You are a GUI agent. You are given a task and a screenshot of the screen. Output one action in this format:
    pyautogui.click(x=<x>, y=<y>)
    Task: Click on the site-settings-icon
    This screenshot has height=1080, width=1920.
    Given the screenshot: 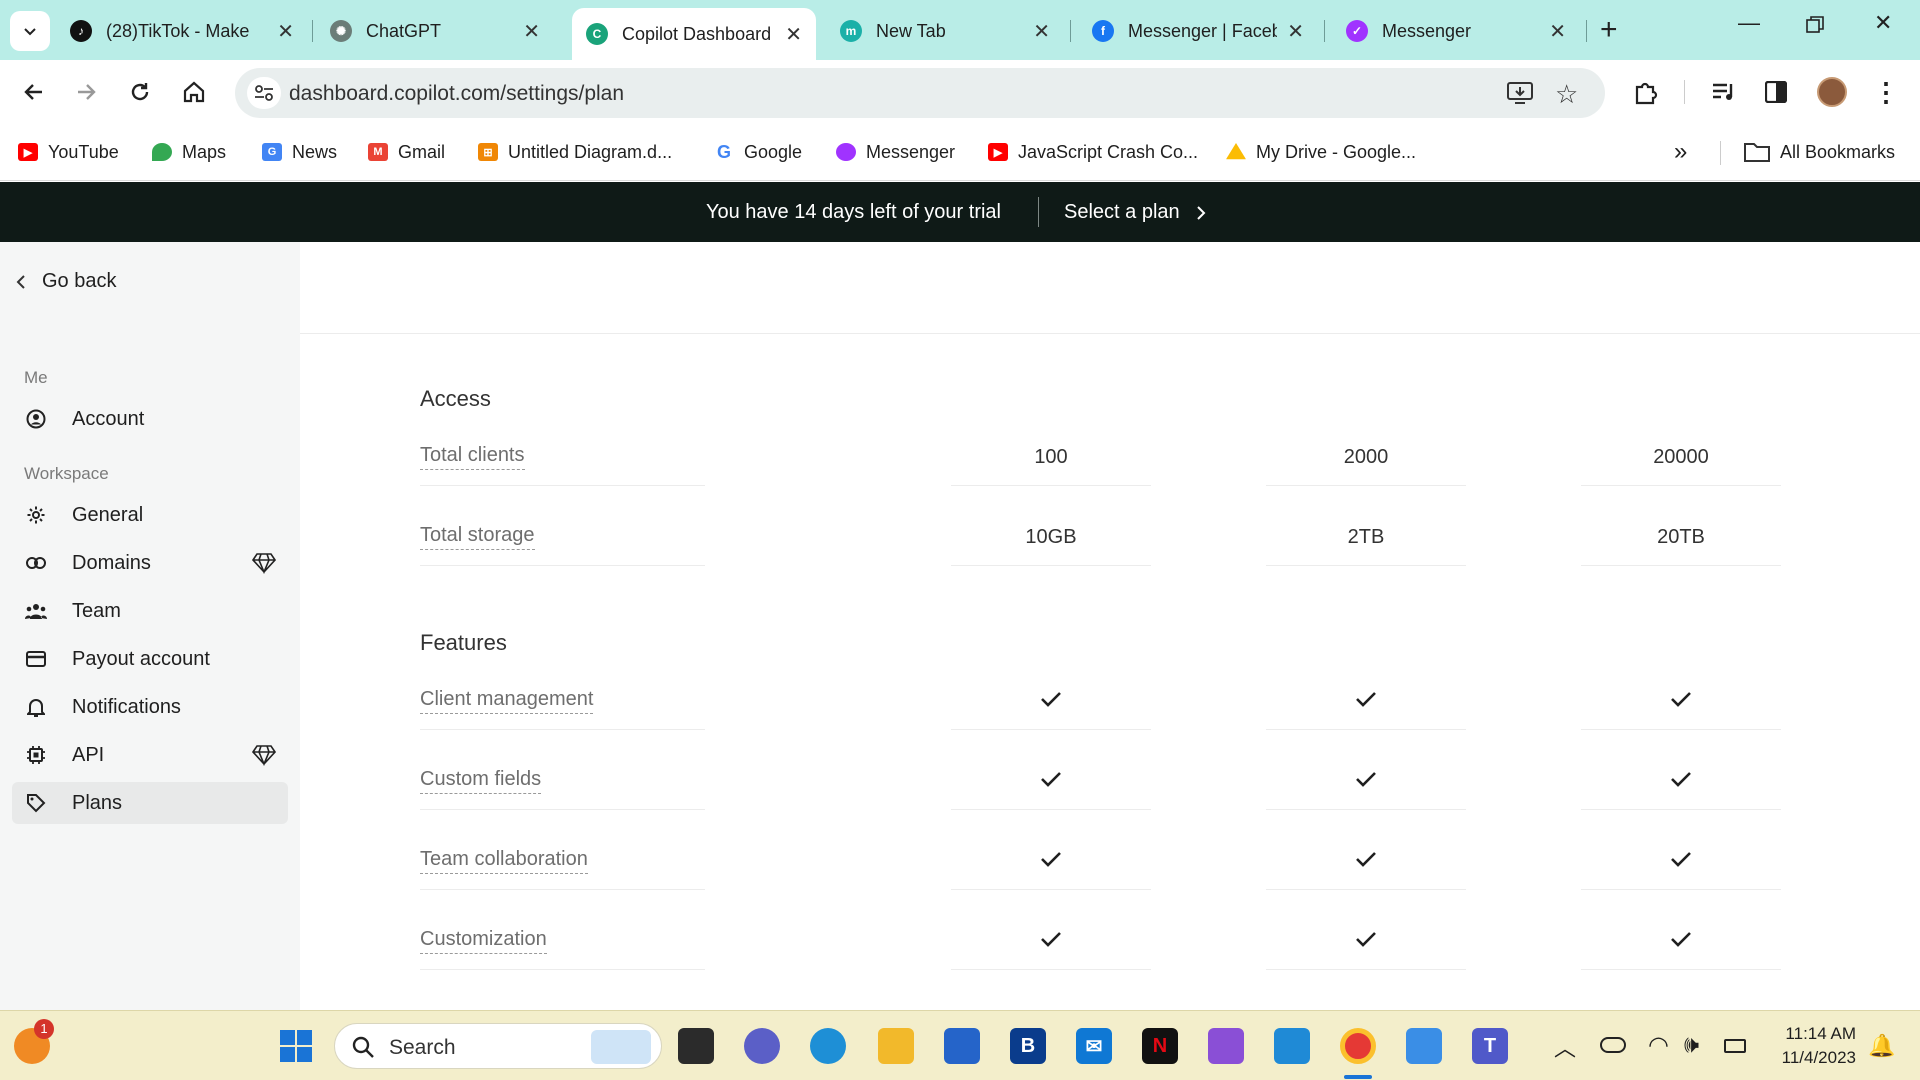 What is the action you would take?
    pyautogui.click(x=264, y=93)
    